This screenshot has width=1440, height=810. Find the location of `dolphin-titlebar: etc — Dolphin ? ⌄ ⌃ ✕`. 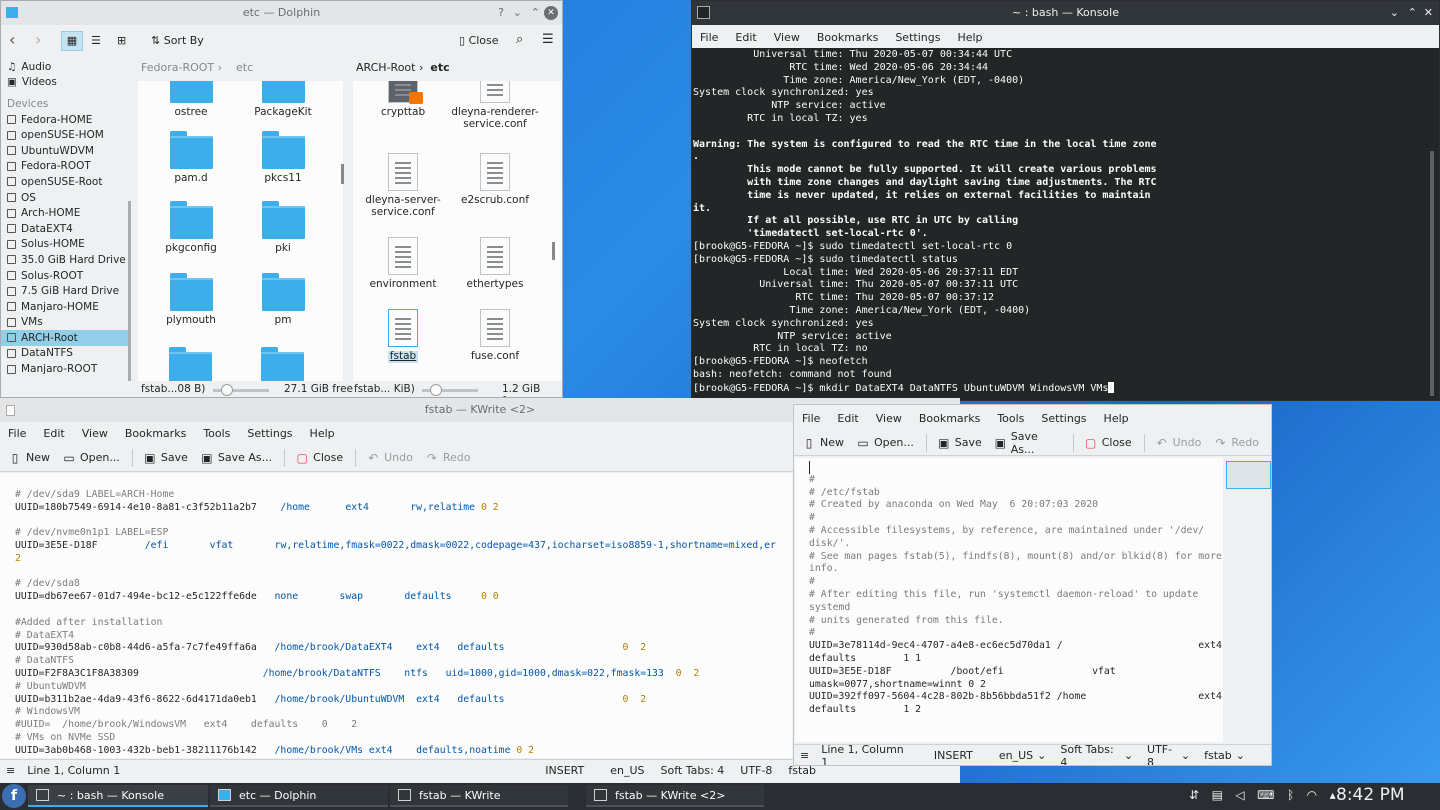

dolphin-titlebar: etc — Dolphin ? ⌄ ⌃ ✕ is located at coordinates (281, 13).